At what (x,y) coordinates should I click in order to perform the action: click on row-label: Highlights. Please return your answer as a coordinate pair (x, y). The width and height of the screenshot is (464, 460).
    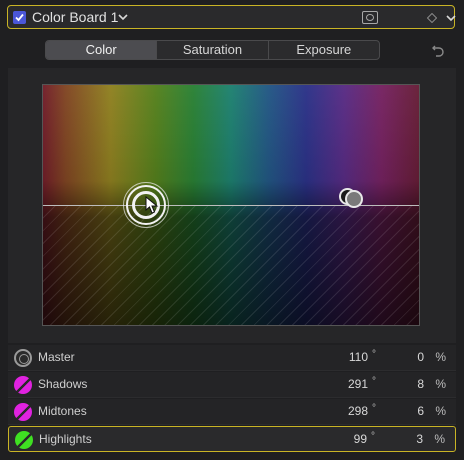
    Looking at the image, I should click on (65, 439).